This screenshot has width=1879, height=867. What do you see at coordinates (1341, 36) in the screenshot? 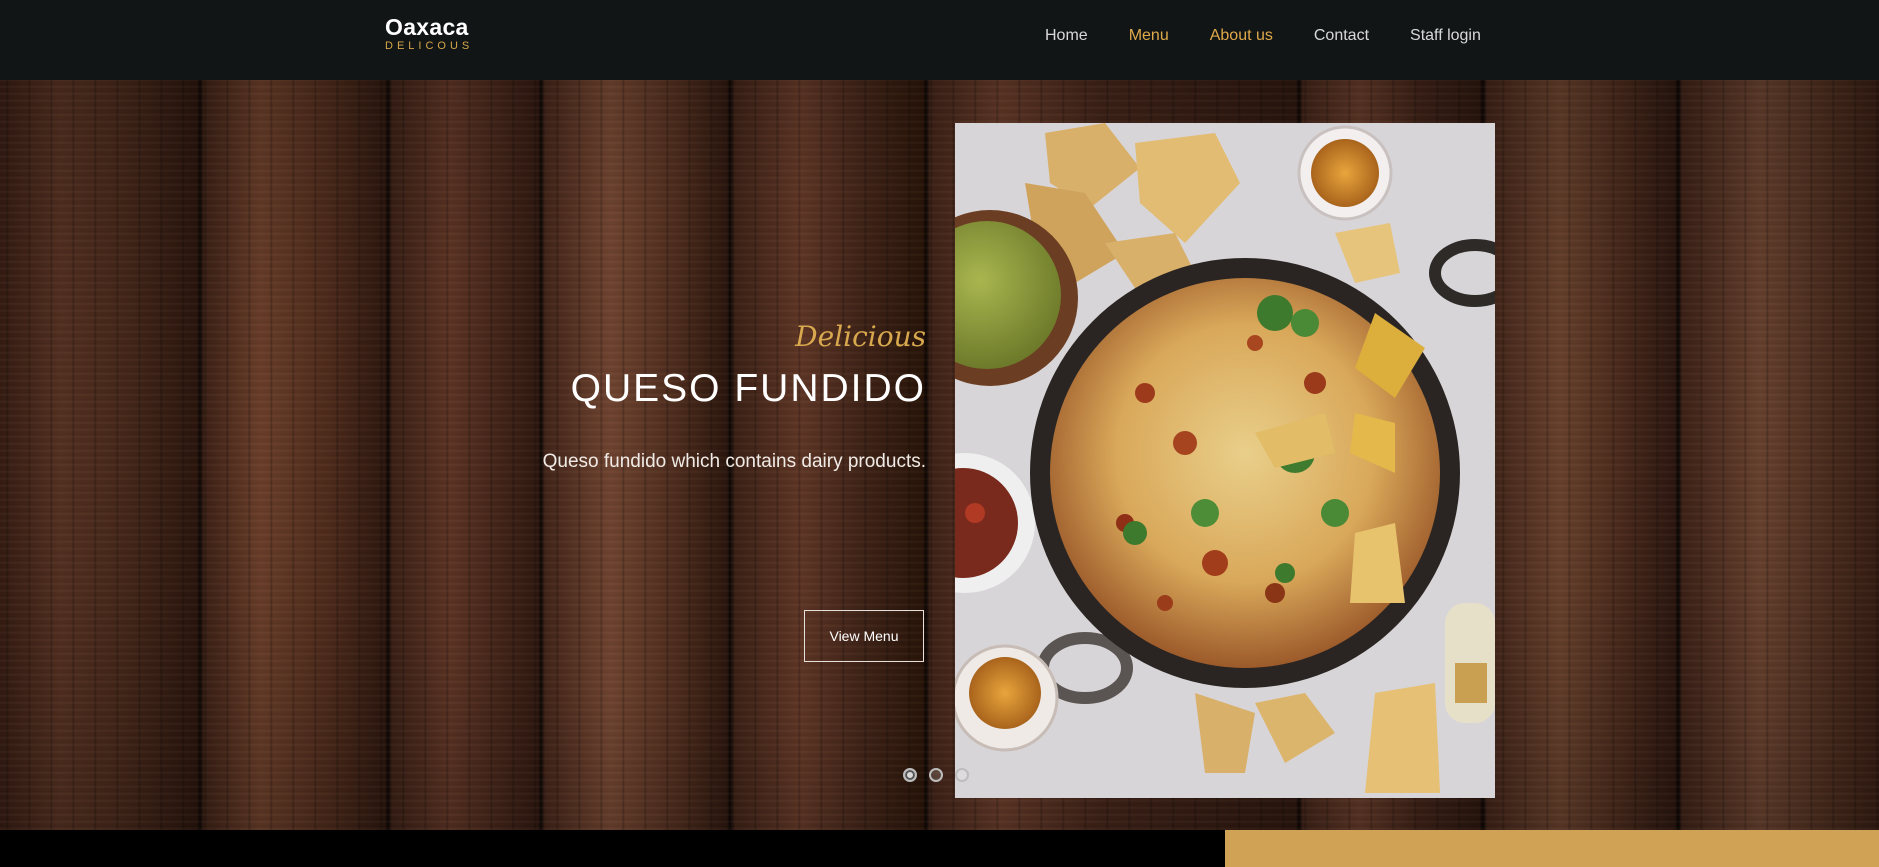
I see `nav-link-contact: Contact` at bounding box center [1341, 36].